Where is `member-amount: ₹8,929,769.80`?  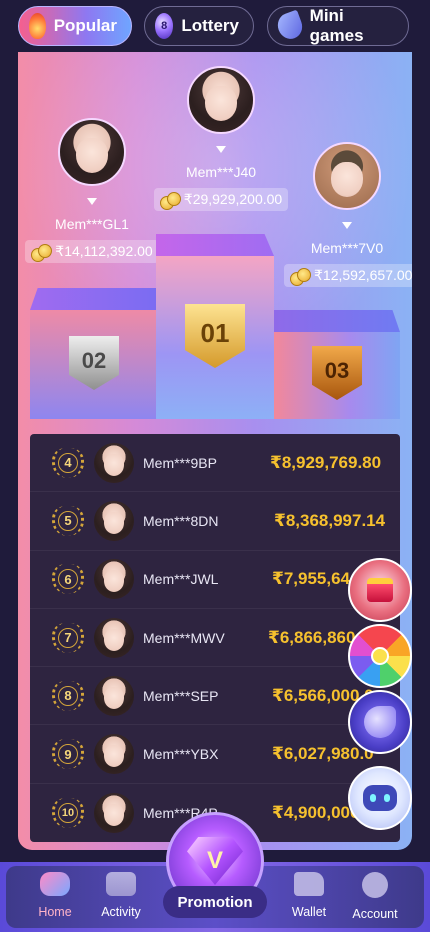 member-amount: ₹8,929,769.80 is located at coordinates (326, 462).